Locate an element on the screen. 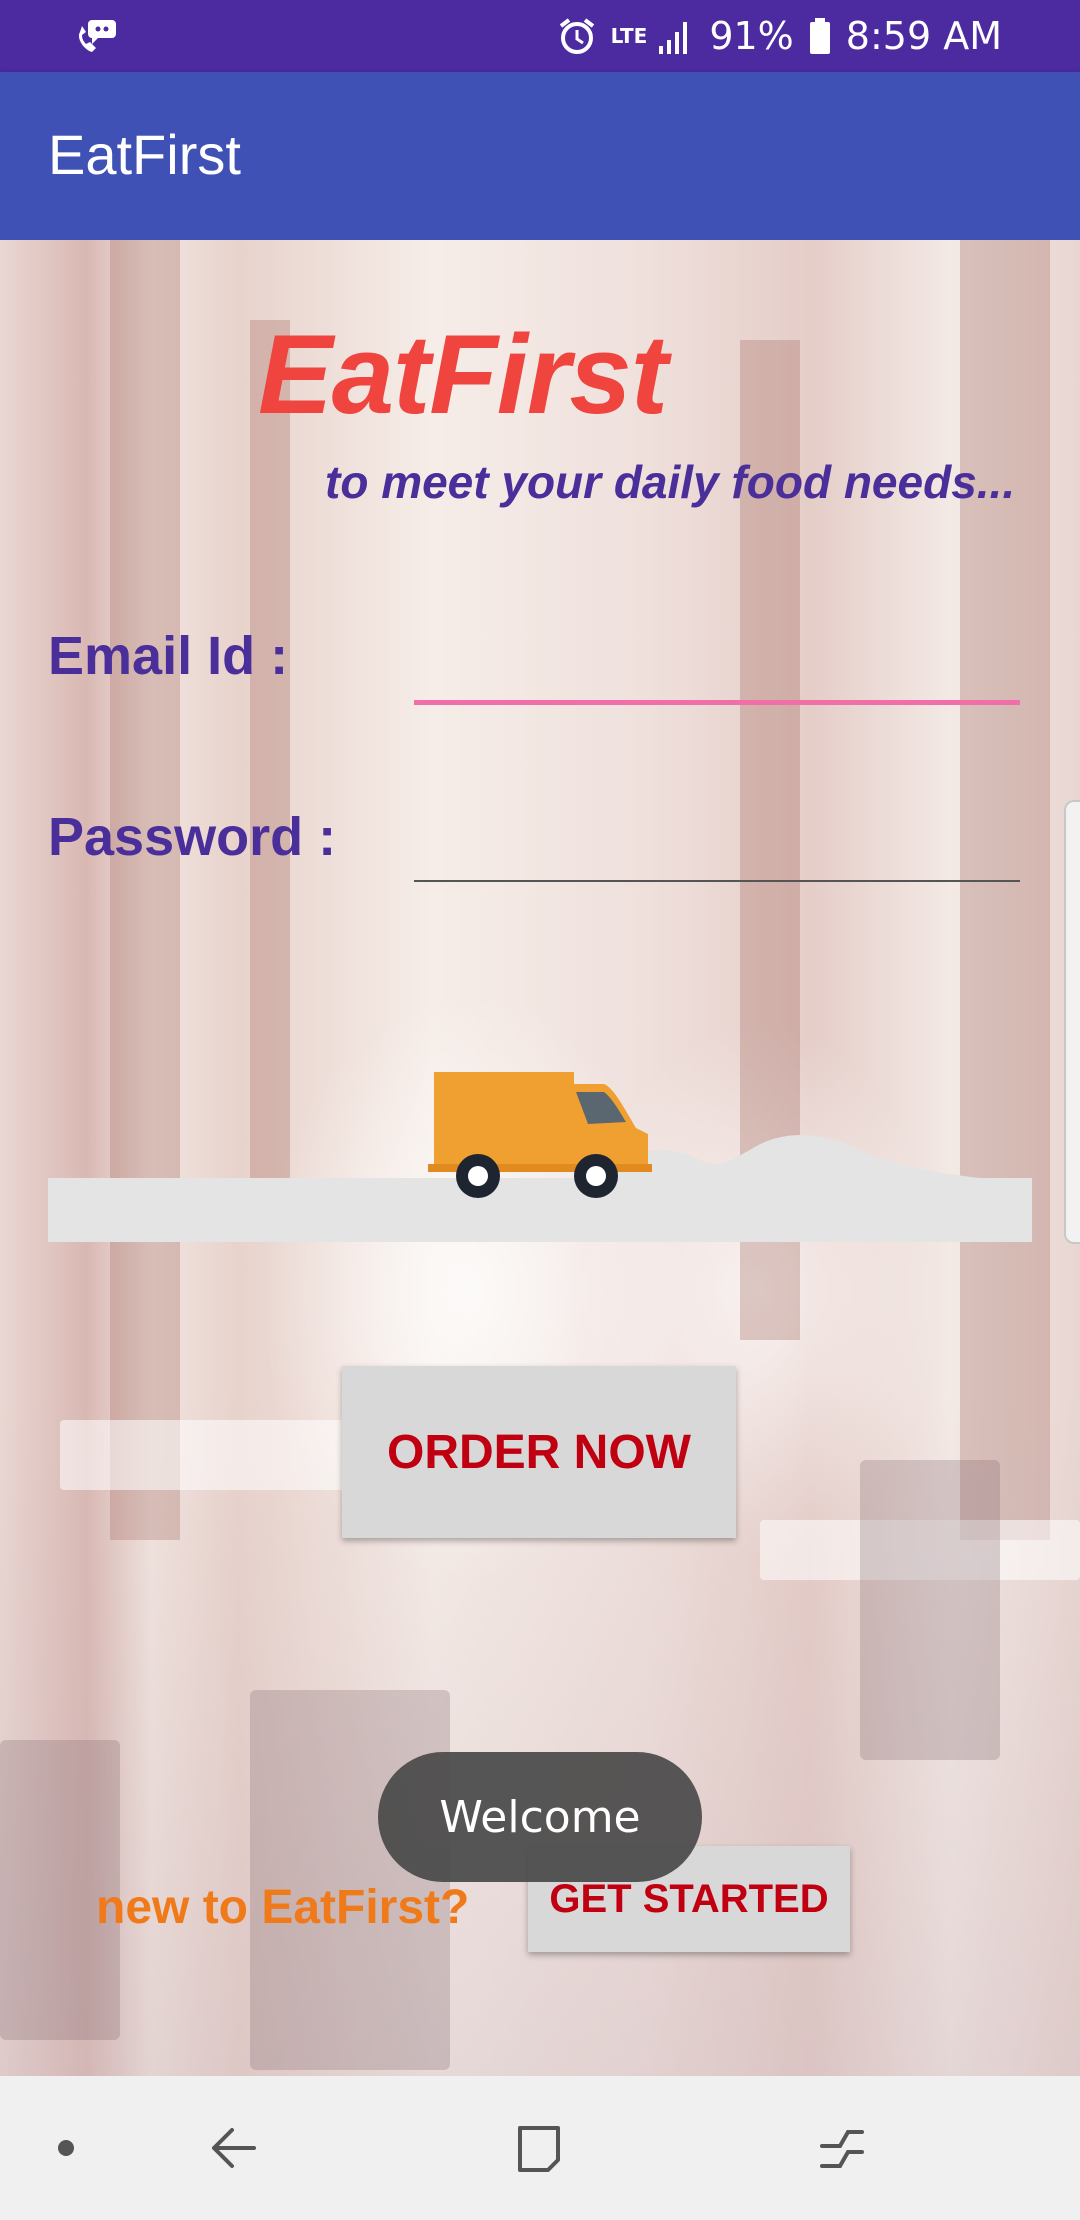  delivery-truck-icon is located at coordinates (540, 1135).